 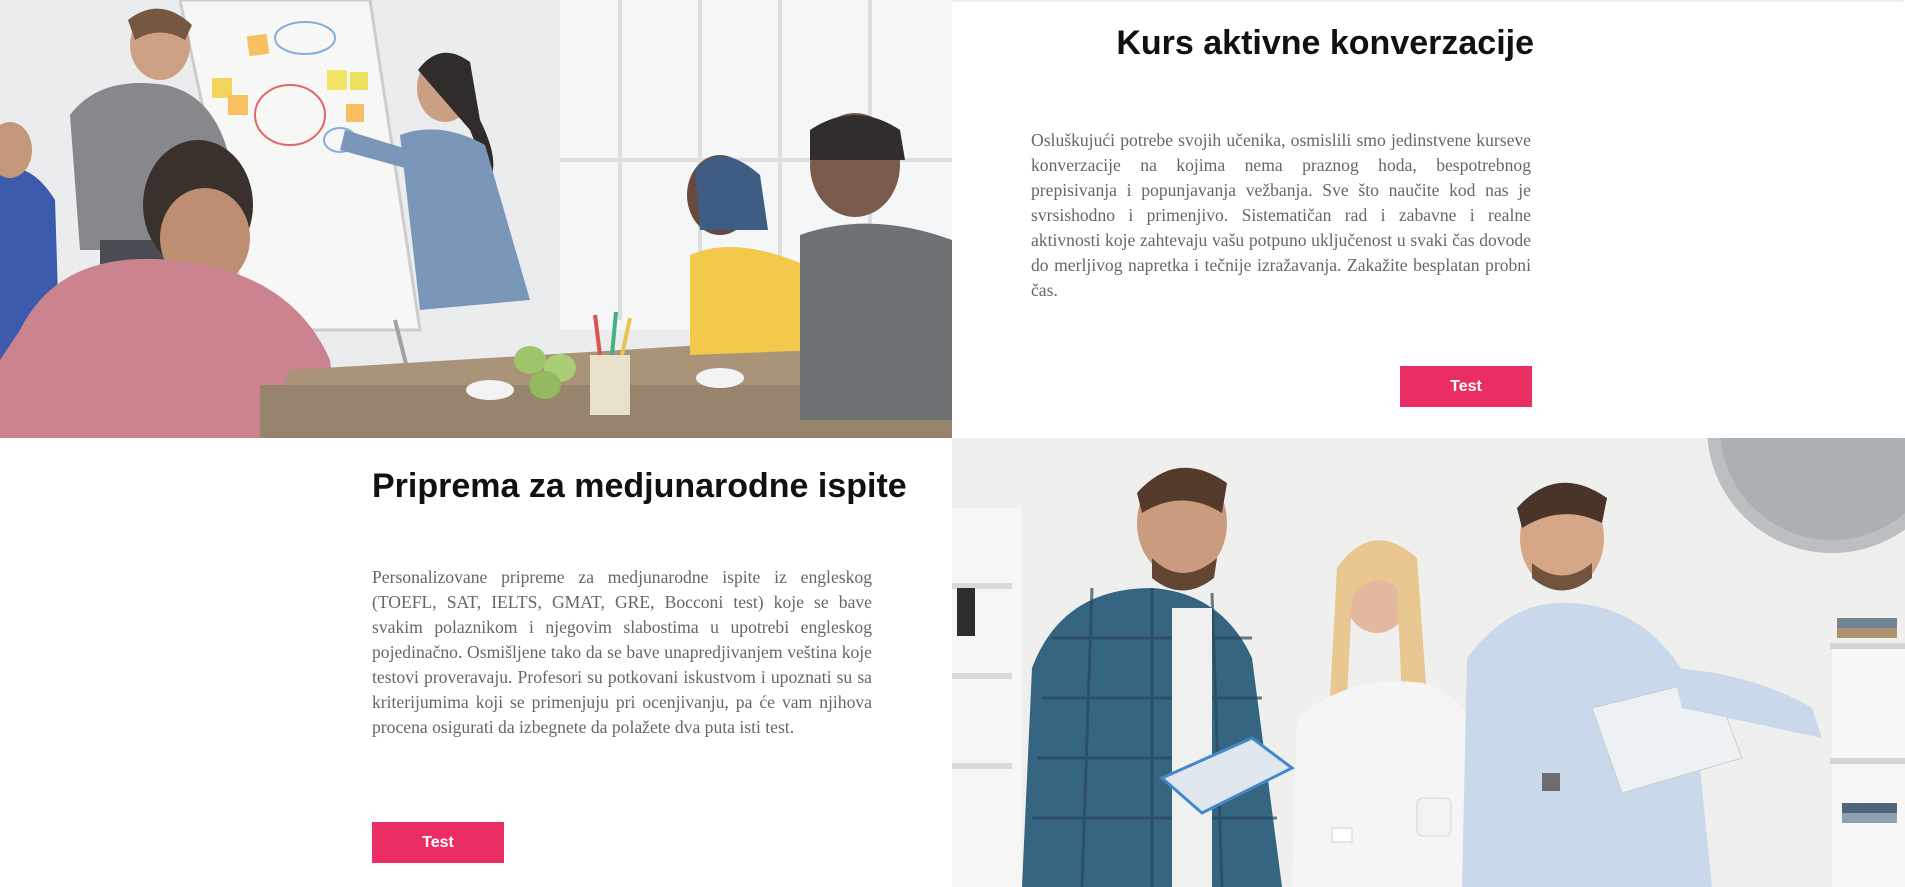 I want to click on section-title: Priprema za medjunarodne ispite, so click(x=639, y=486).